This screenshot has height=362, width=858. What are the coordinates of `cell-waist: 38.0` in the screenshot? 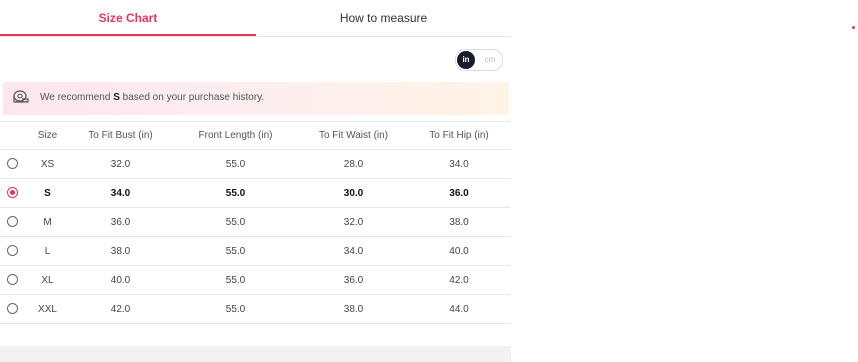 It's located at (353, 309).